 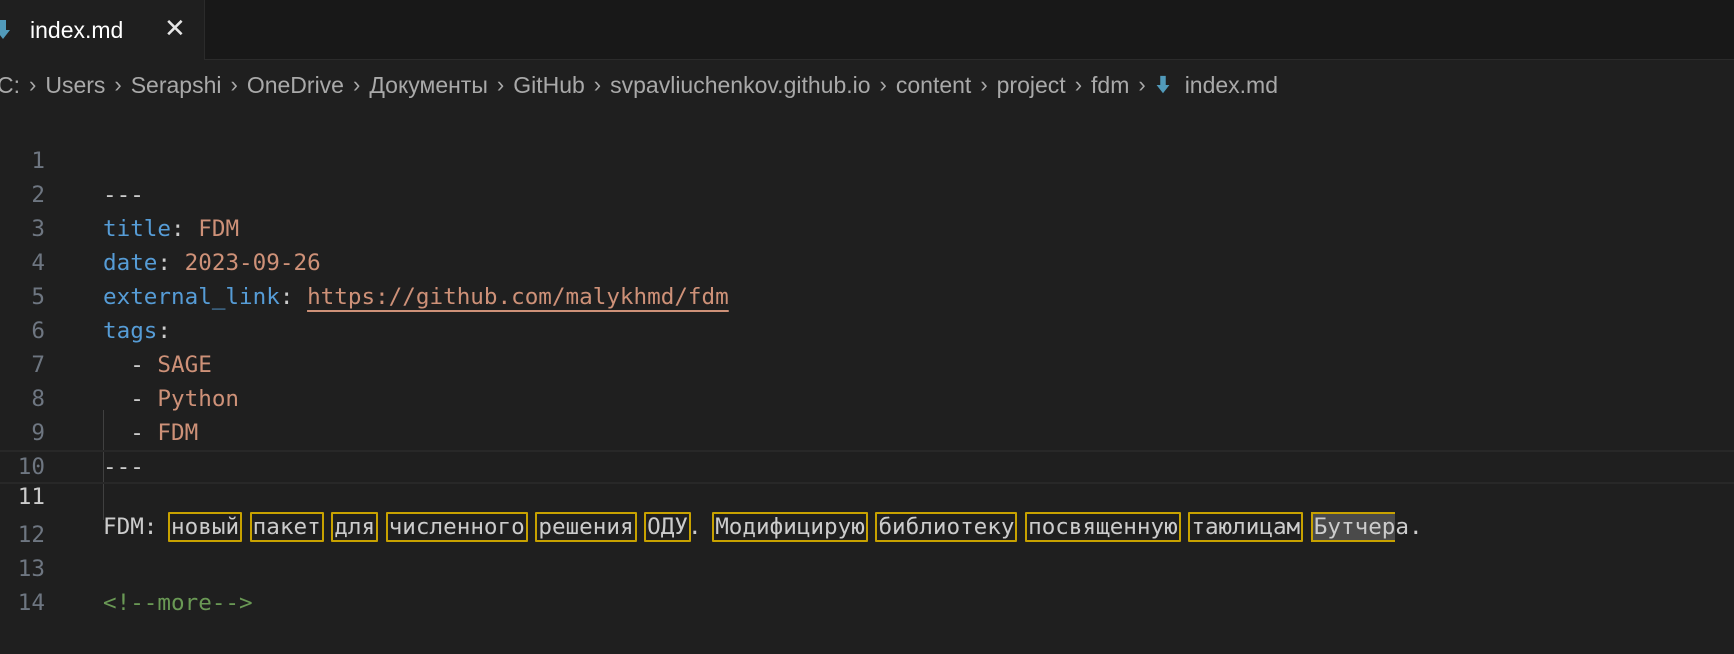 I want to click on tab-label: index.md, so click(x=77, y=30).